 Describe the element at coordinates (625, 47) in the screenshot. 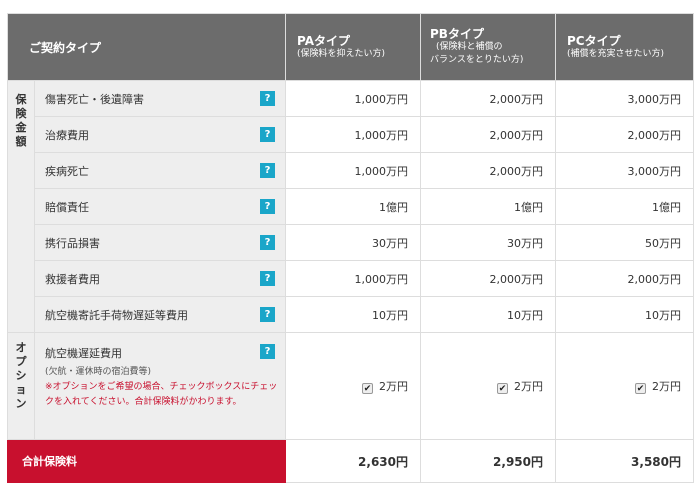

I see `plan-pc-header: PCタイプ (補償を充実させたい方)` at that location.